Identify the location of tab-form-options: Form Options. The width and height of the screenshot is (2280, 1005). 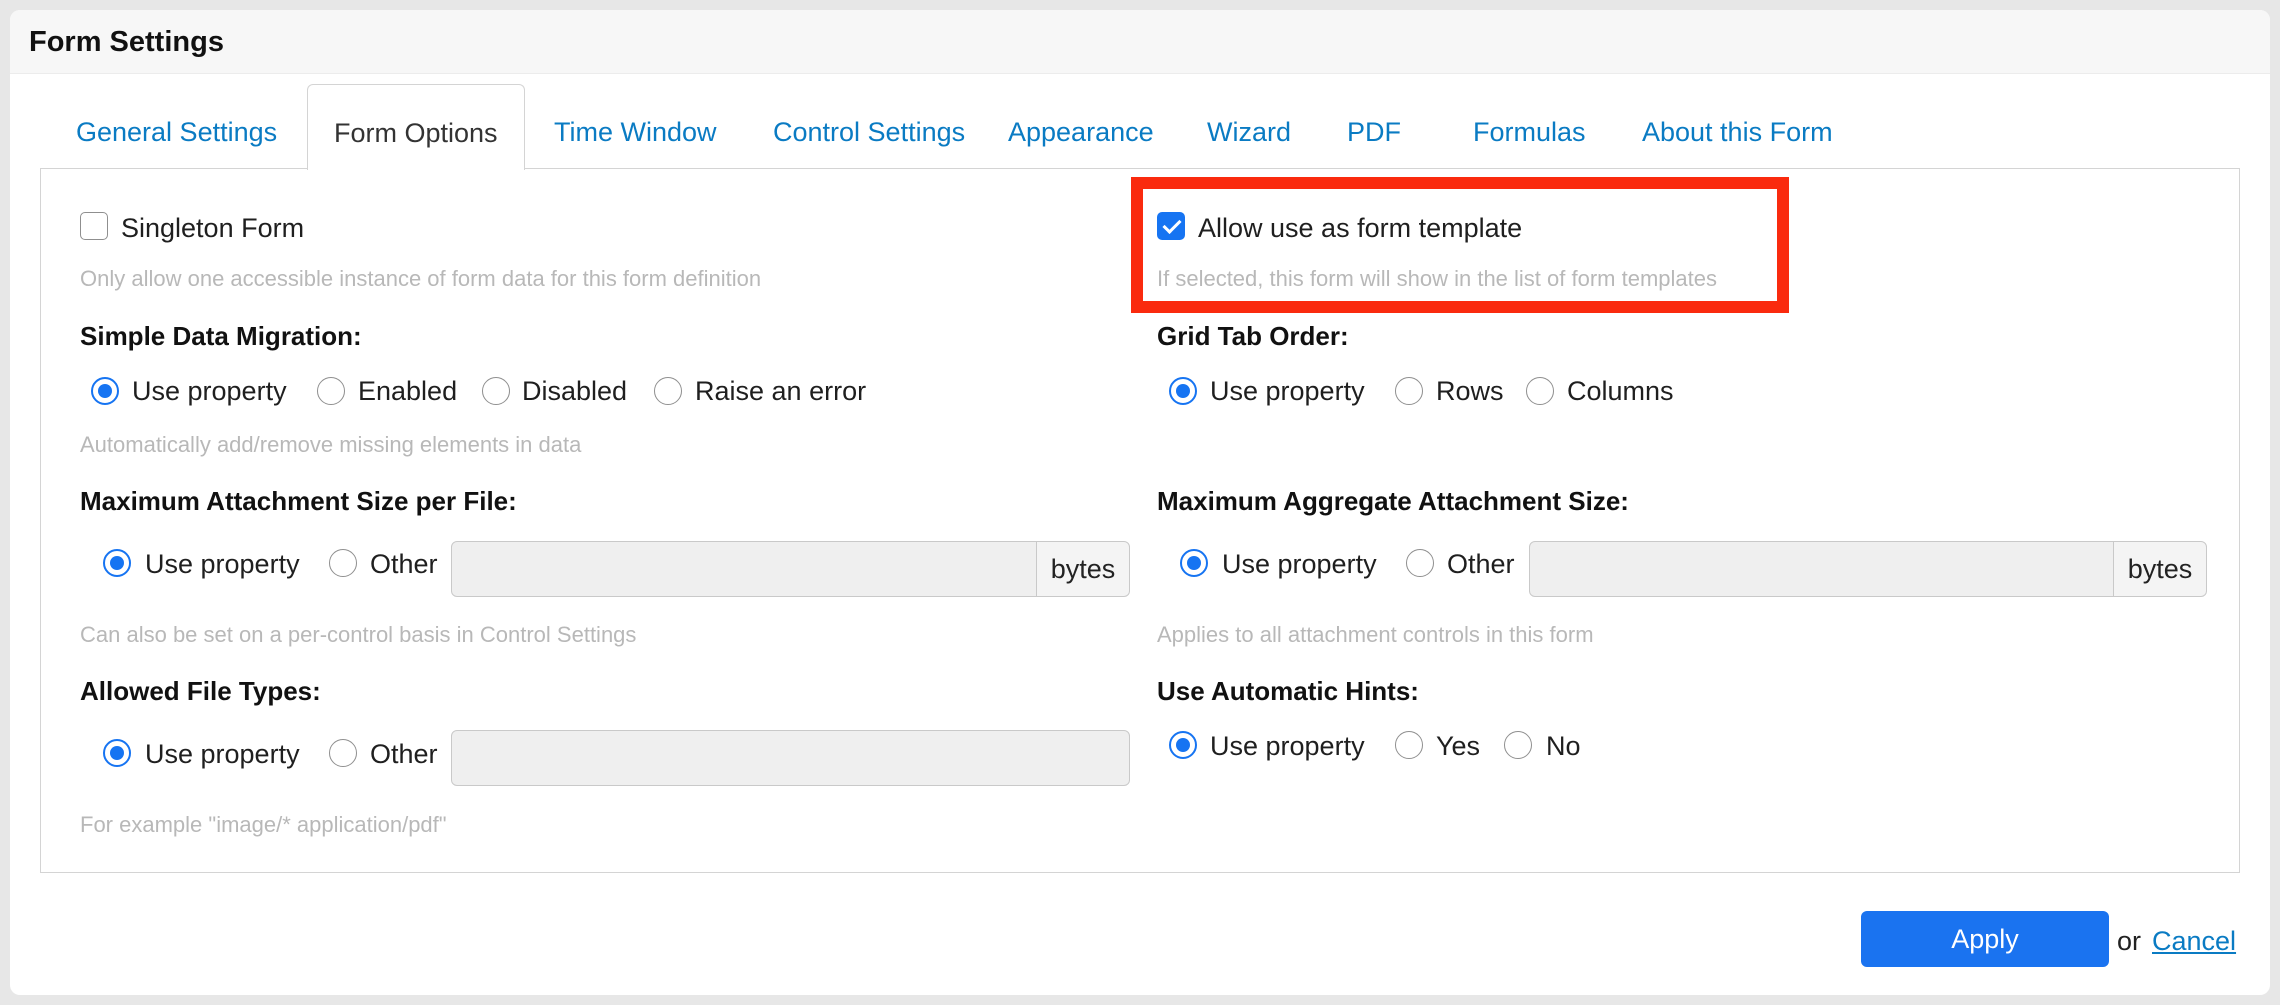
(416, 127).